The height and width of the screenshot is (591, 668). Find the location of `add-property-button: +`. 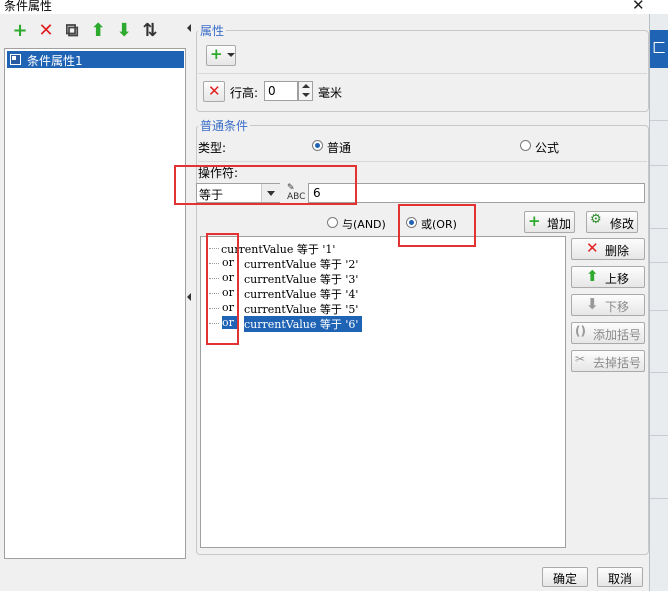

add-property-button: + is located at coordinates (221, 55).